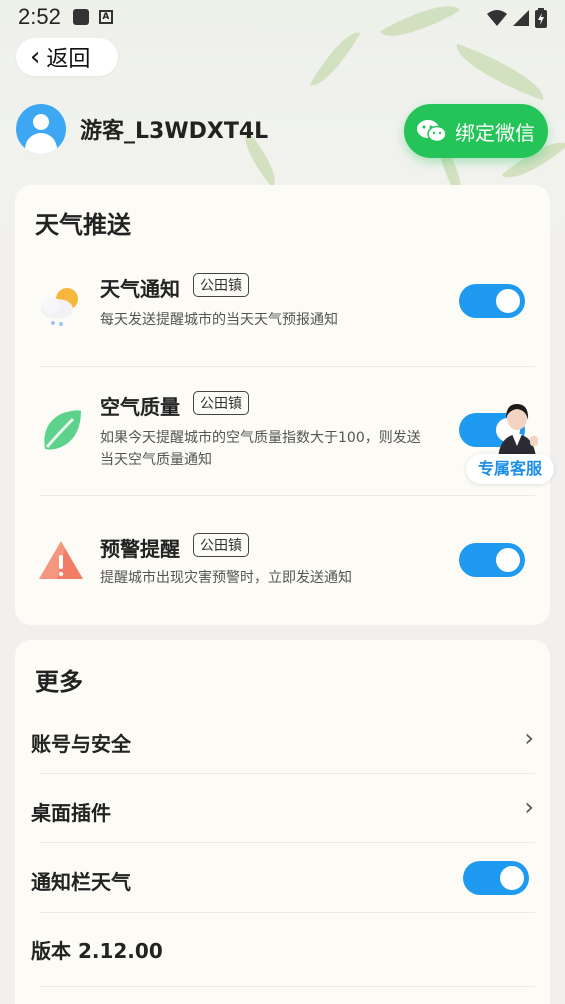  Describe the element at coordinates (140, 407) in the screenshot. I see `push-name: 空气质量` at that location.